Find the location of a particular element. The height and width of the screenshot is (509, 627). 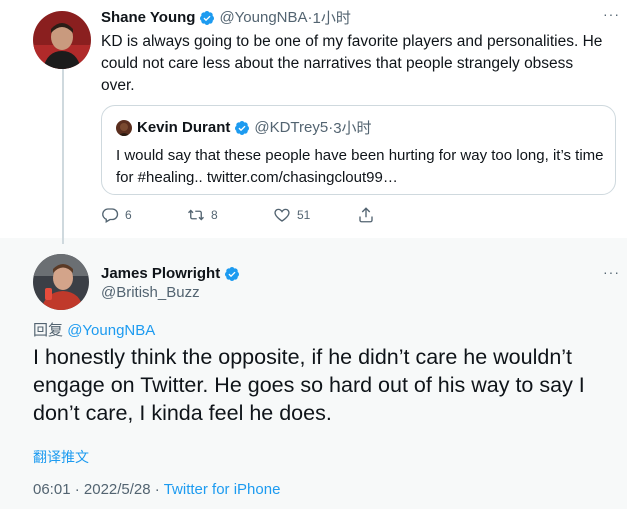

author-handle: @YoungNBA is located at coordinates (263, 17).